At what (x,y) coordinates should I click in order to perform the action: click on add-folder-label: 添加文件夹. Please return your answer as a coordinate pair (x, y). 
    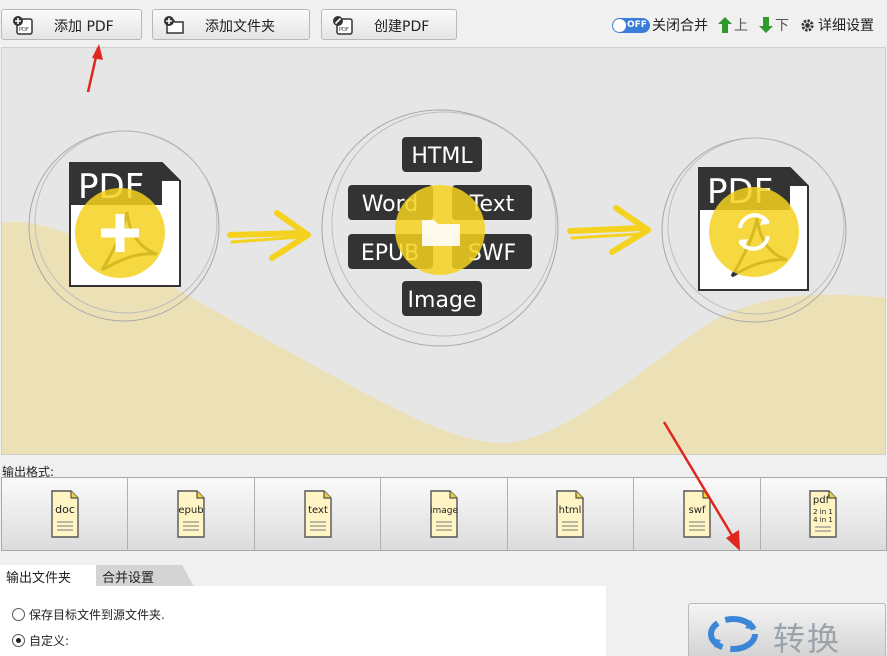
    Looking at the image, I should click on (240, 27).